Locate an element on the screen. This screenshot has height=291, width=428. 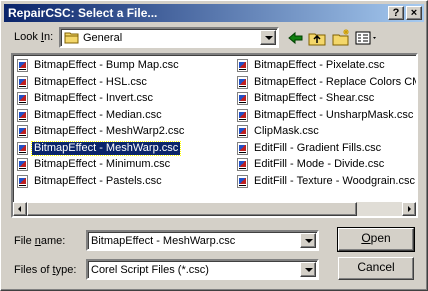
file-name-dropdown-button is located at coordinates (308, 240).